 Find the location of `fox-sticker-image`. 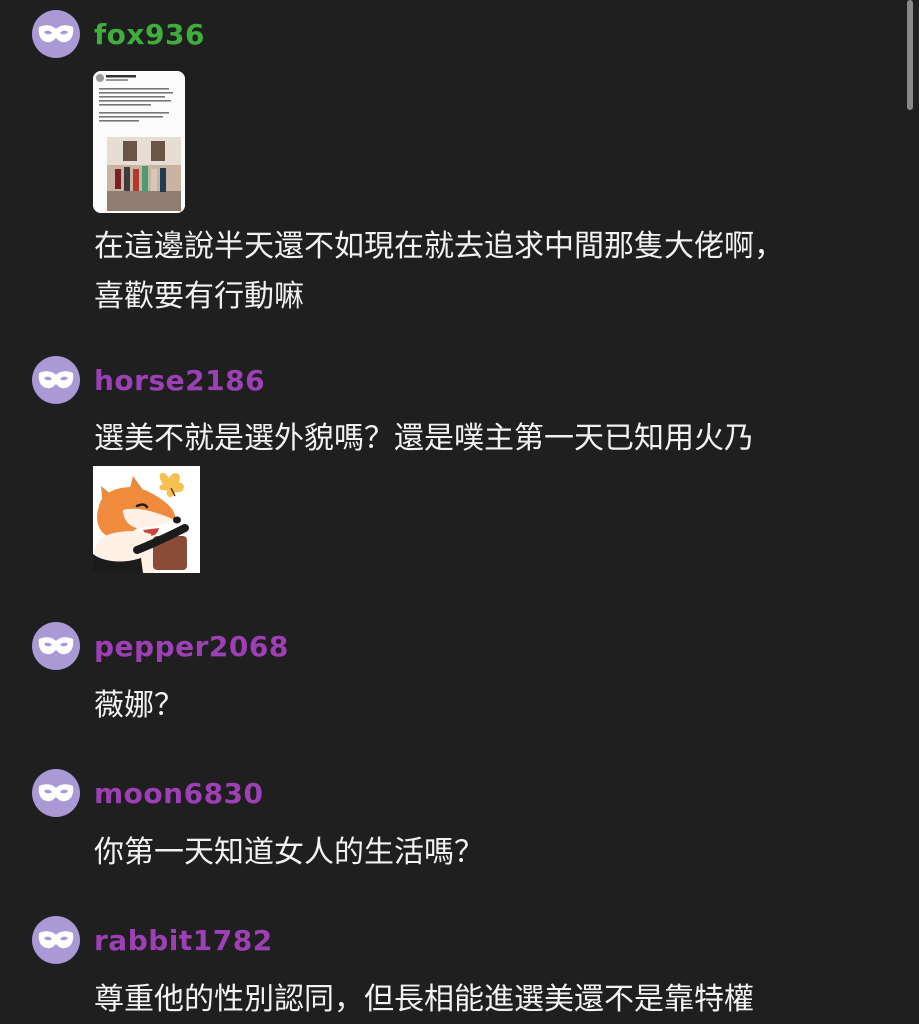

fox-sticker-image is located at coordinates (146, 519).